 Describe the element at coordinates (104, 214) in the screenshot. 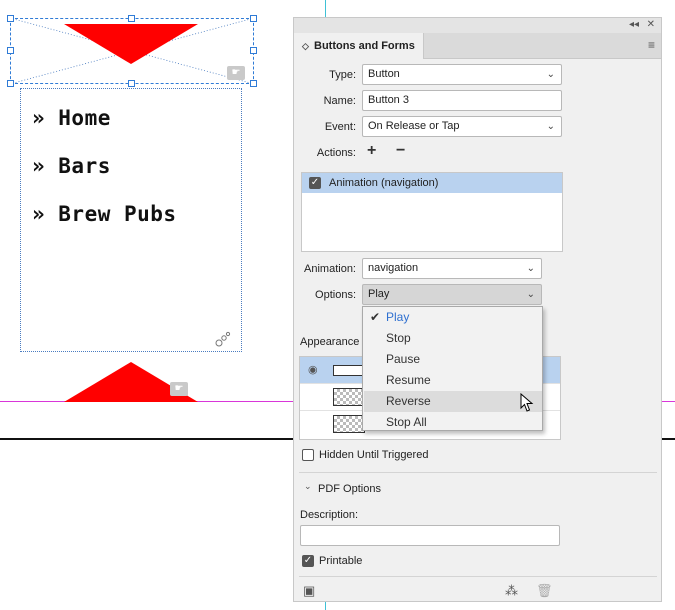

I see `nav-item-brew-pubs: » Brew Pubs` at that location.